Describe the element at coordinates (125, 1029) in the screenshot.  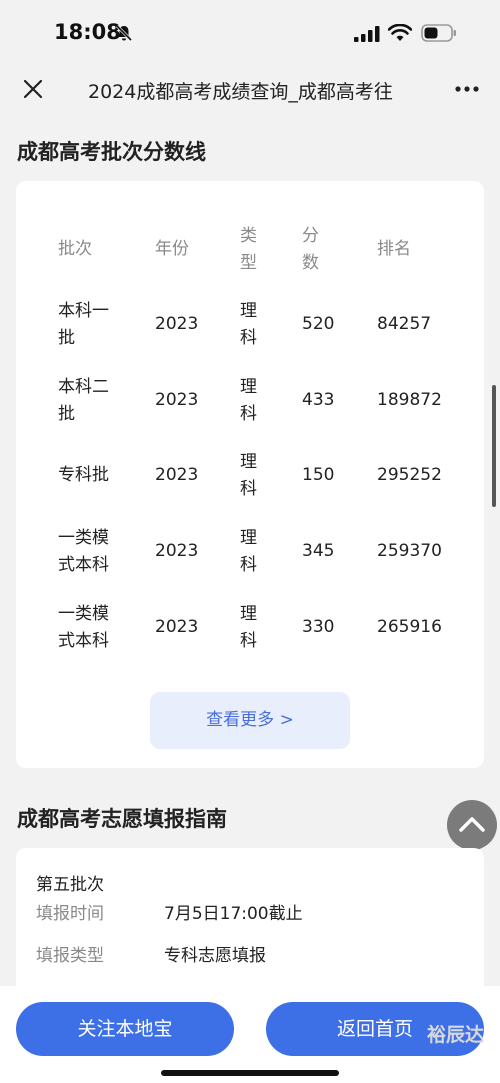
I see `follow-button: 关注本地宝` at that location.